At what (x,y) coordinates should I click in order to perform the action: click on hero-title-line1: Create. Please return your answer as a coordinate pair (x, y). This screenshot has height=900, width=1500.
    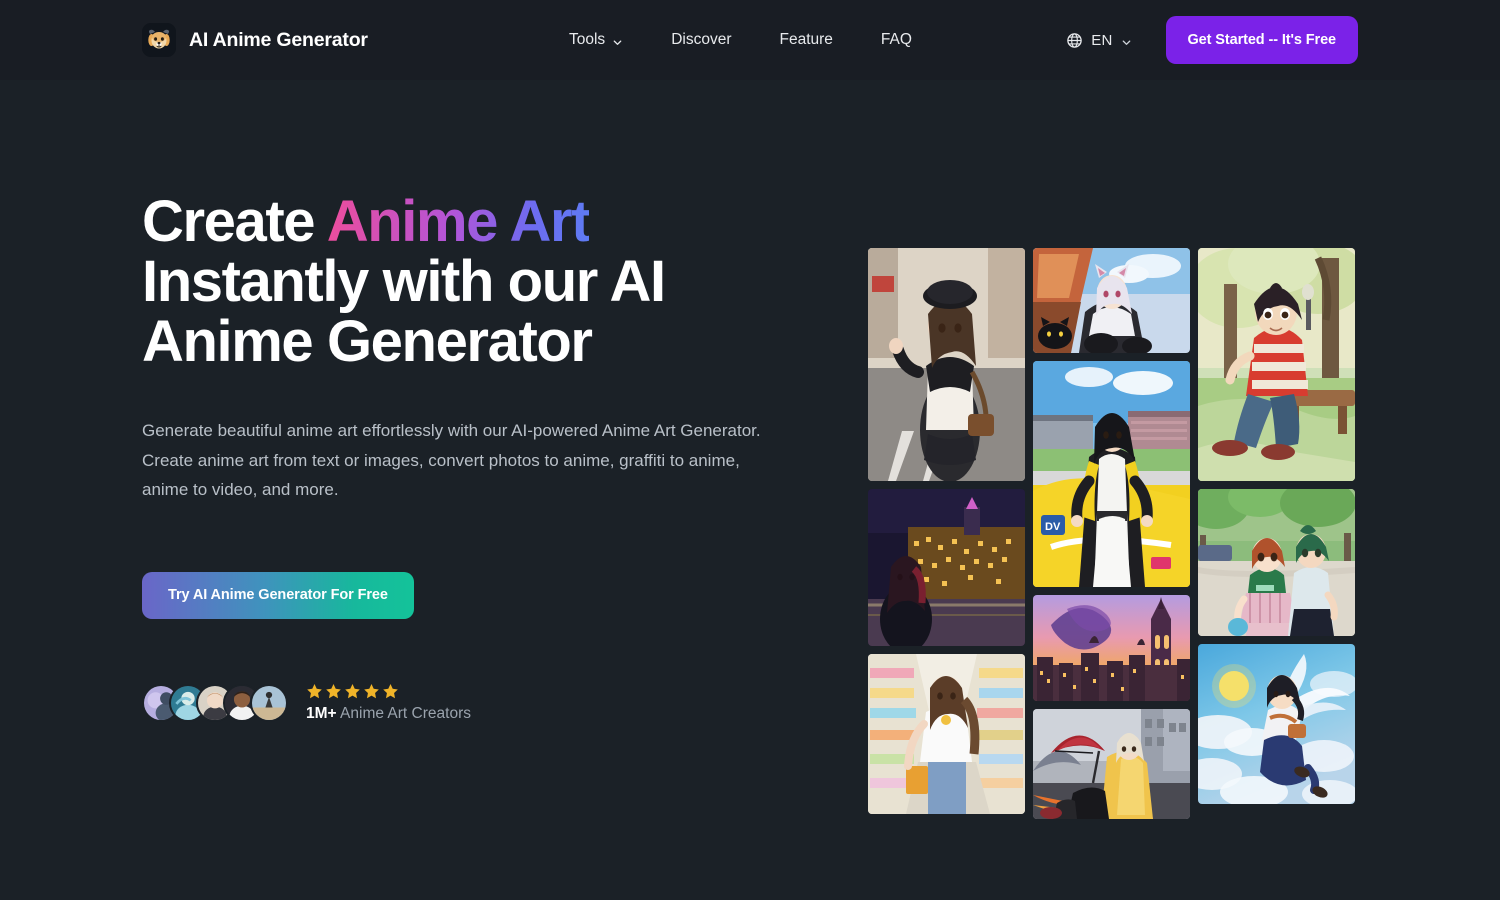
    Looking at the image, I should click on (234, 221).